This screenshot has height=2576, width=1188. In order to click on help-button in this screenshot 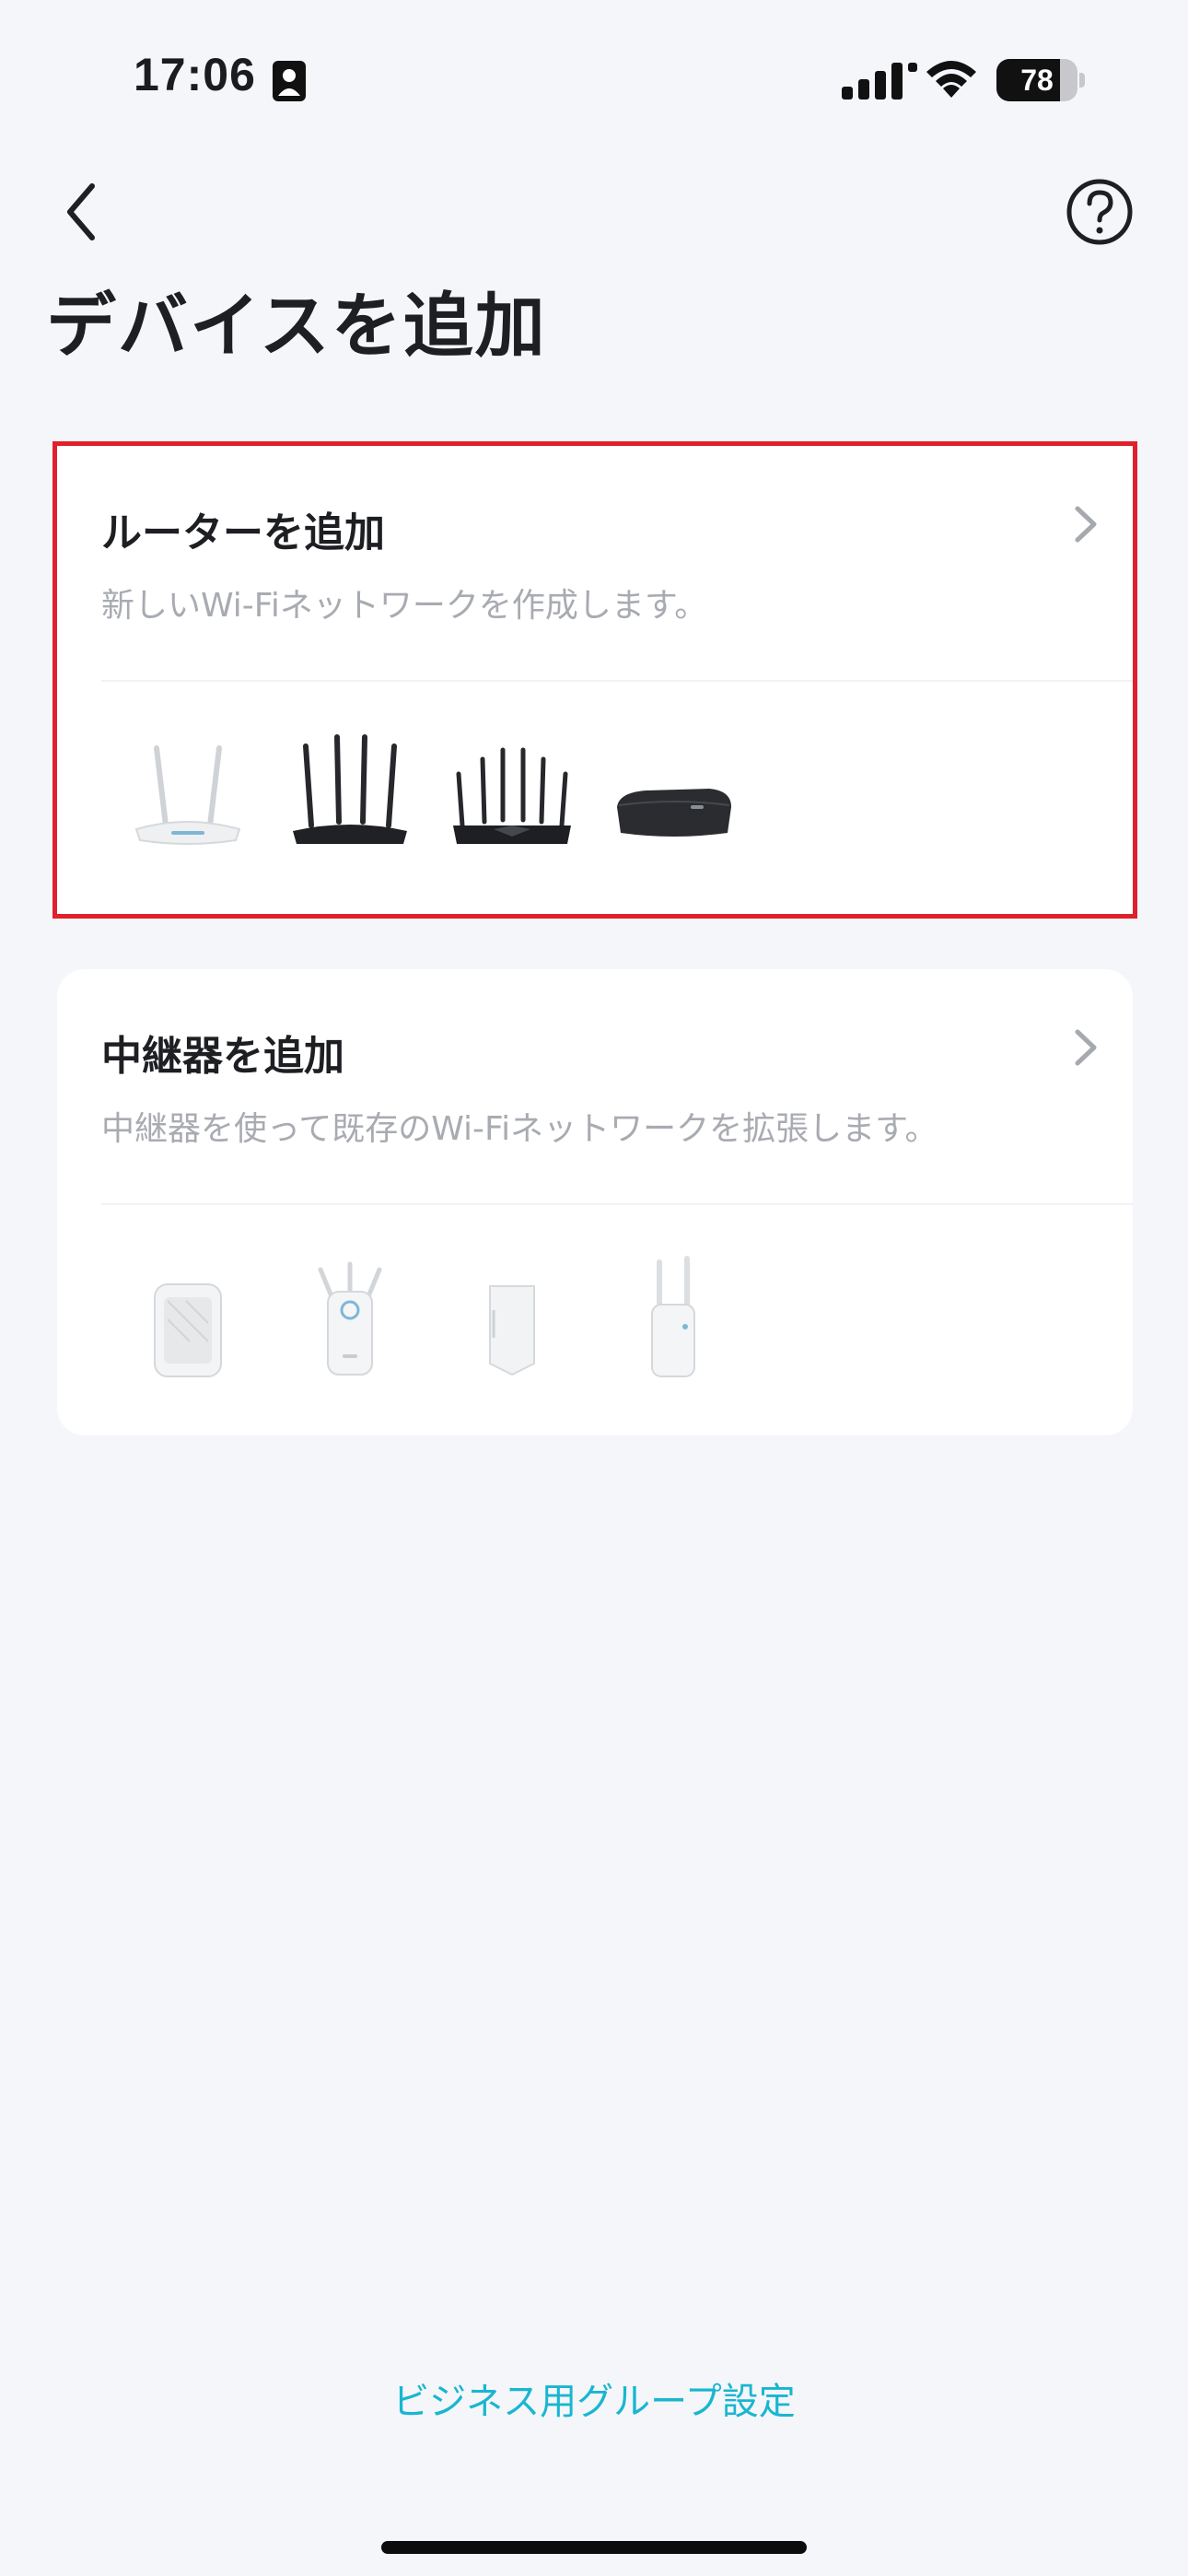, I will do `click(1100, 212)`.